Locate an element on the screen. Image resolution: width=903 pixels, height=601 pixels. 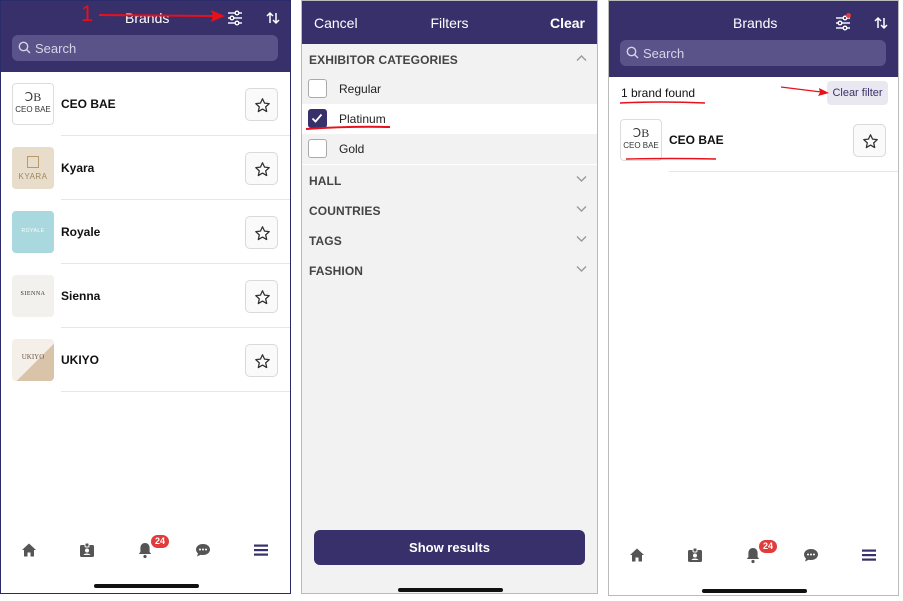
section-exhibitor-categories: EXHIBITOR CATEGORIES is located at coordinates (449, 59).